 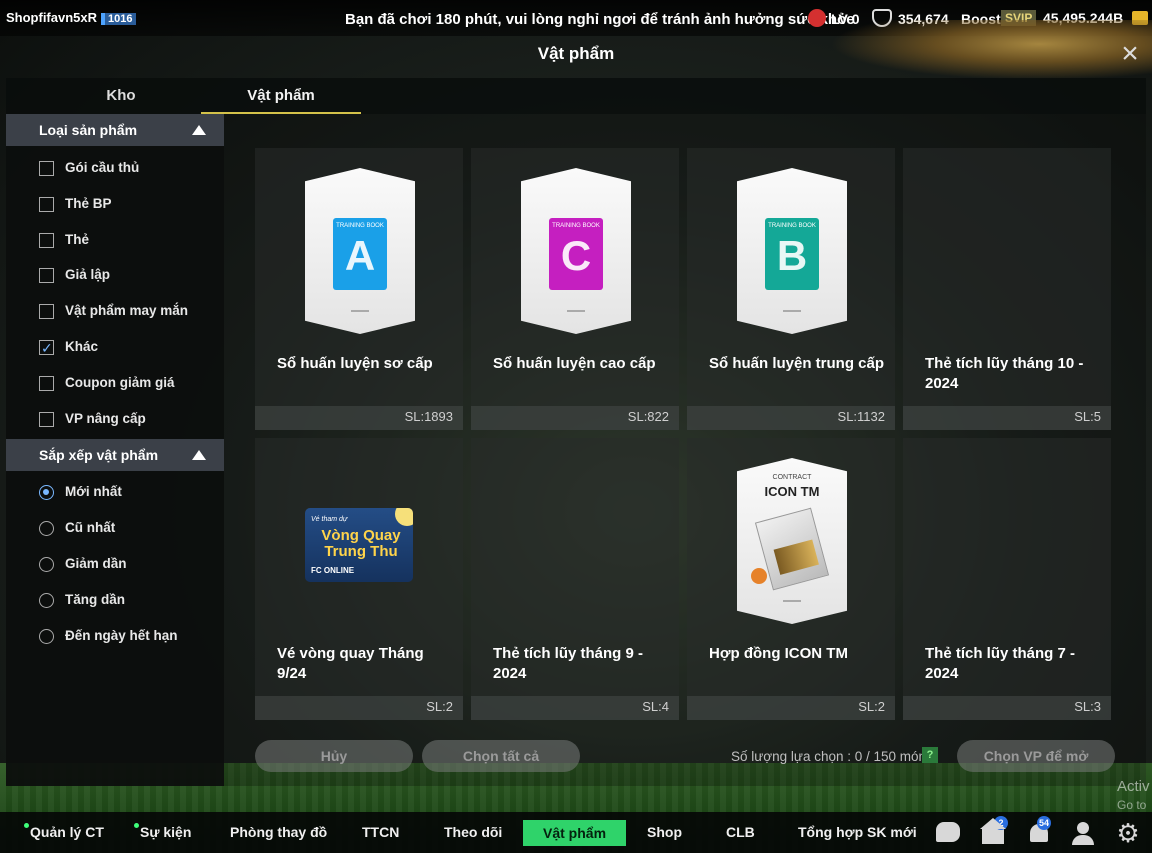 What do you see at coordinates (1128, 833) in the screenshot?
I see `gear-icon: ⚙` at bounding box center [1128, 833].